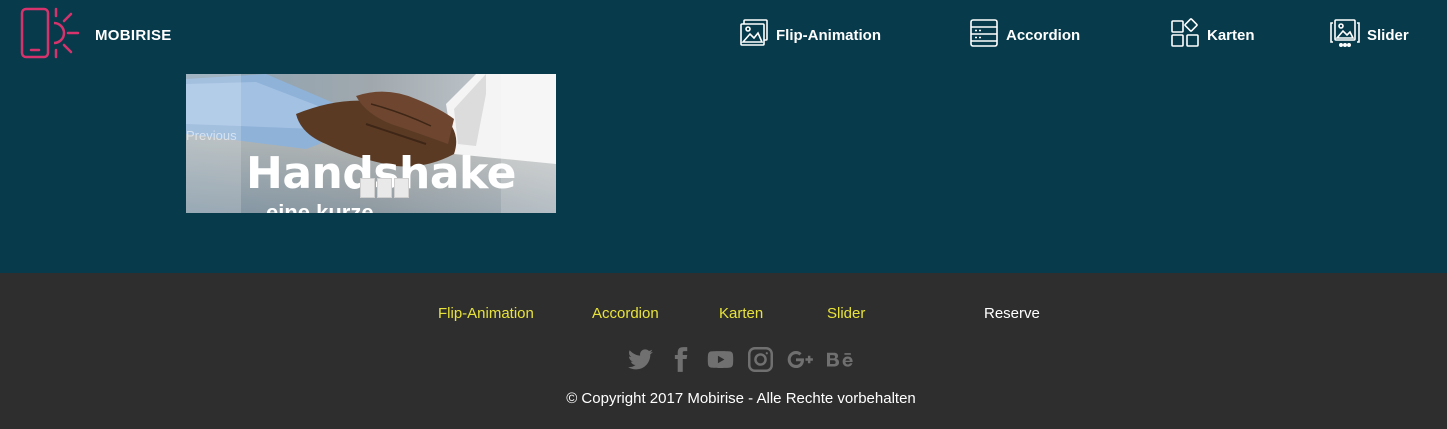 The height and width of the screenshot is (429, 1447). I want to click on brand-name: MOBIRISE, so click(133, 35).